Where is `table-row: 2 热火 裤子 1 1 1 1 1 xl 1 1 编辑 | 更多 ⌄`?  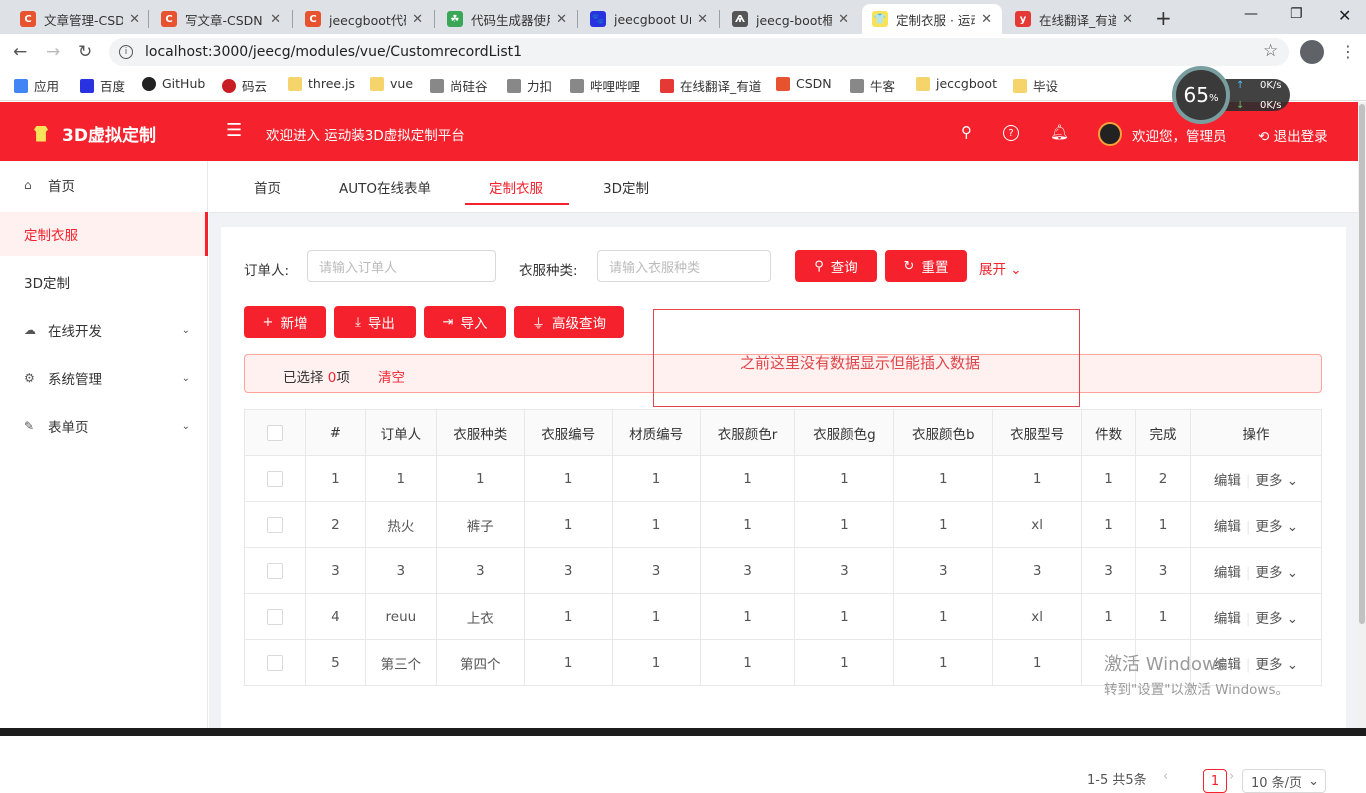 table-row: 2 热火 裤子 1 1 1 1 1 xl 1 1 编辑 | 更多 ⌄ is located at coordinates (783, 524).